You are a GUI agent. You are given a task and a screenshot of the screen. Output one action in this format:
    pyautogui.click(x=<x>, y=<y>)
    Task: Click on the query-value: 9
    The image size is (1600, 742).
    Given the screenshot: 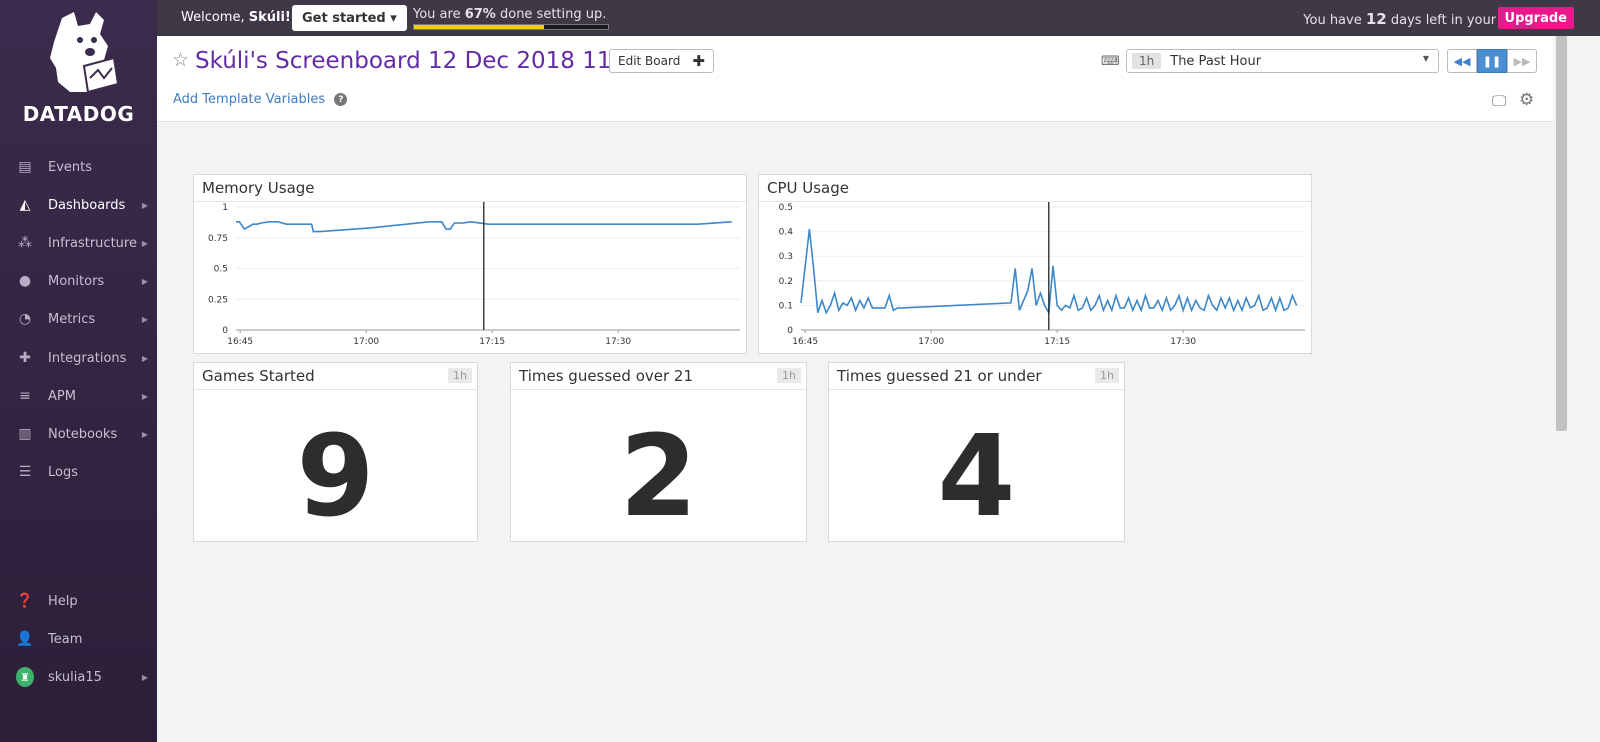 What is the action you would take?
    pyautogui.click(x=335, y=477)
    